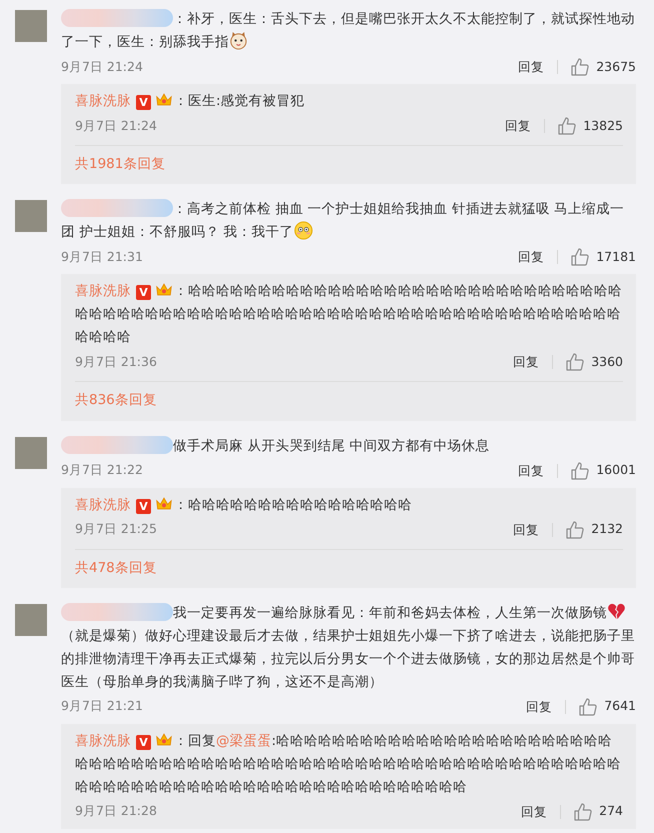 The width and height of the screenshot is (654, 833). What do you see at coordinates (102, 257) in the screenshot?
I see `timestamp: 9月7日 21:31` at bounding box center [102, 257].